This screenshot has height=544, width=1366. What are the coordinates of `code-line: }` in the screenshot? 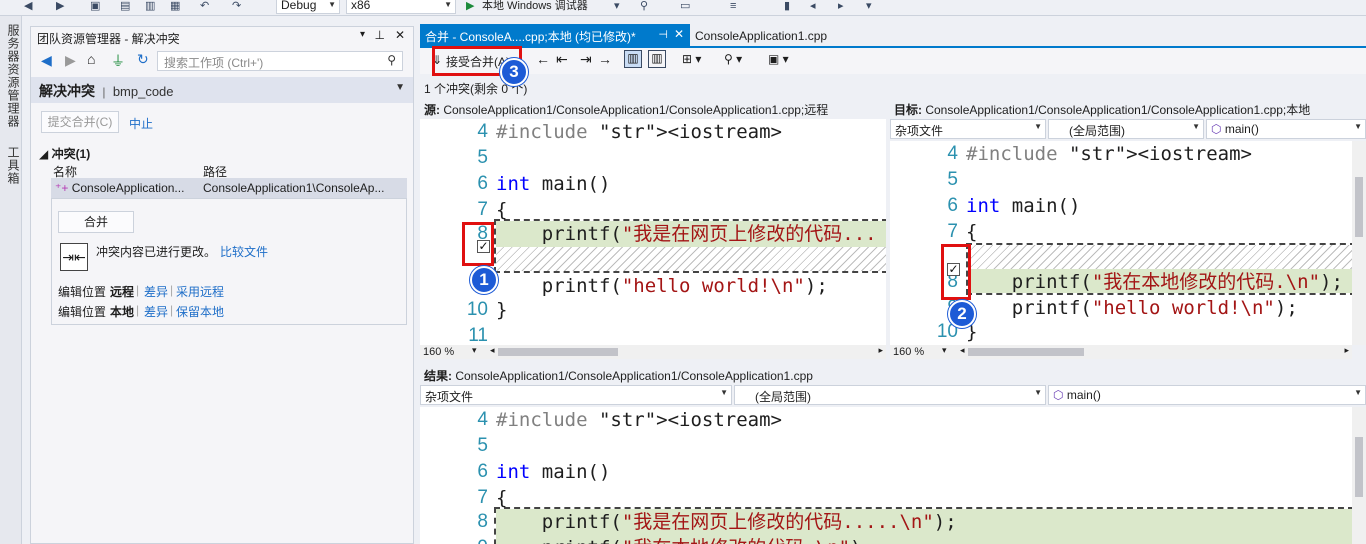 It's located at (502, 310).